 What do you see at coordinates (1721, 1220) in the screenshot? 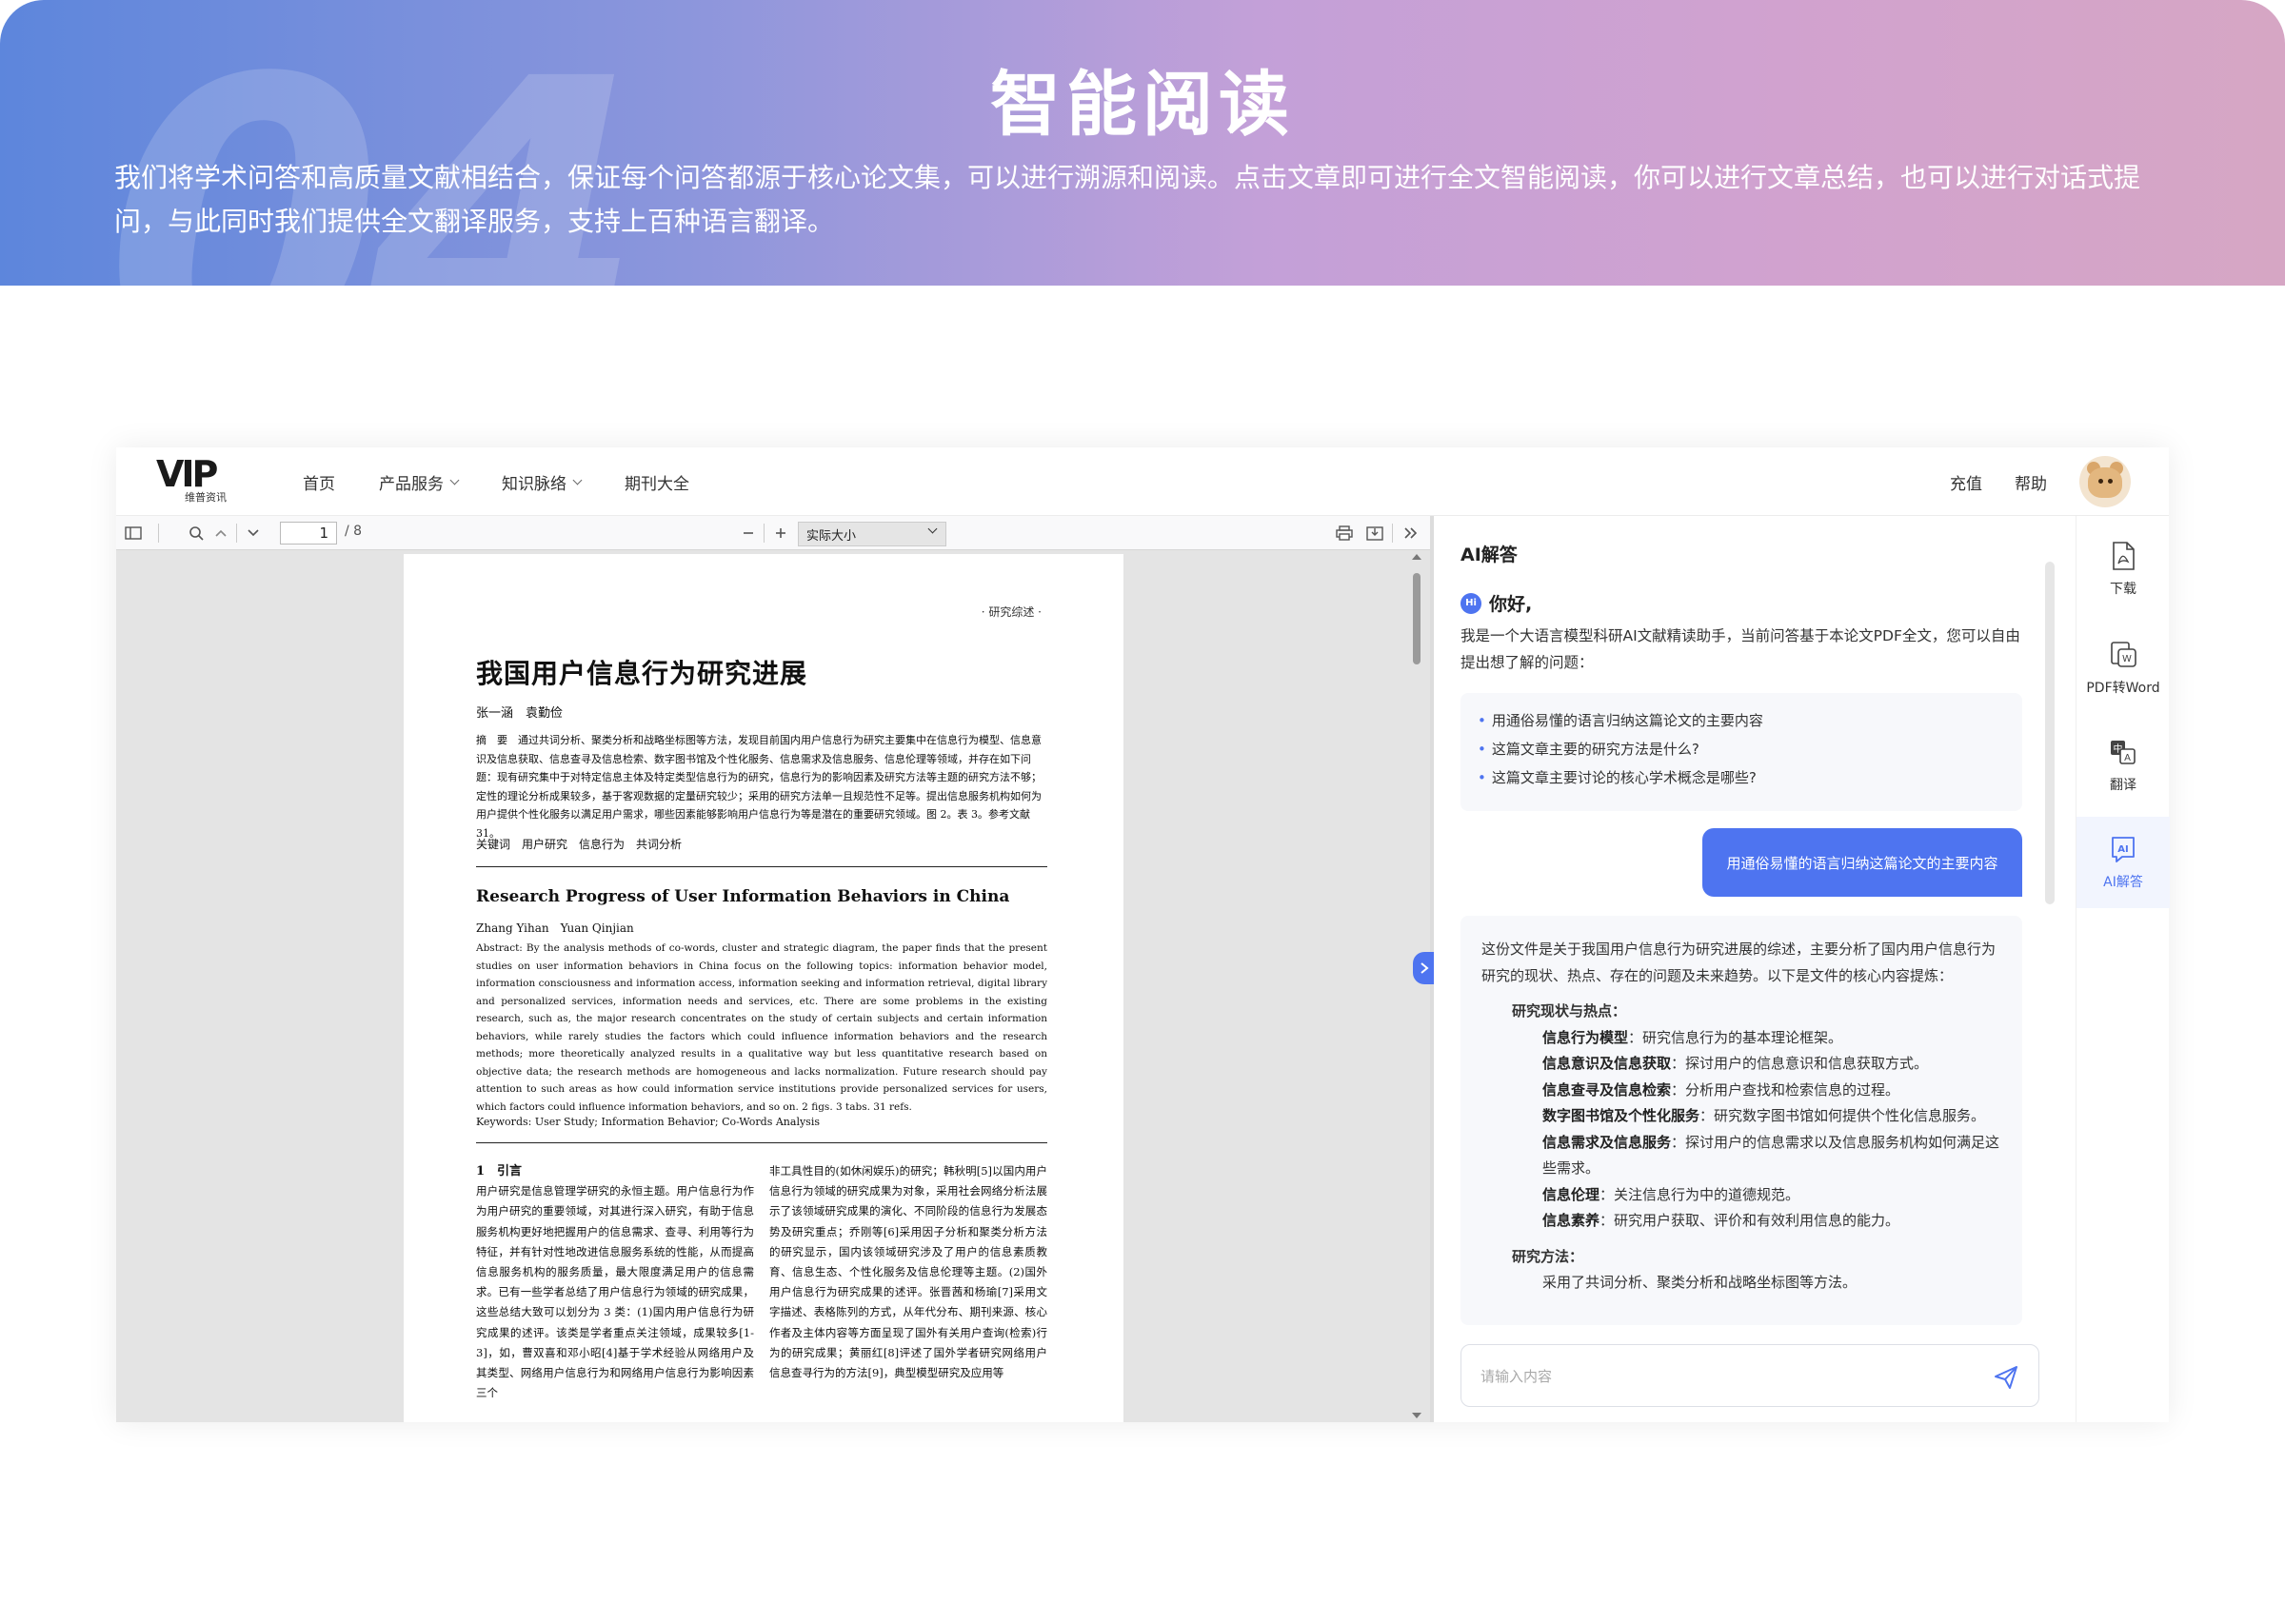
I see `answer-point: 信息素养：研究用户获取、评价和有效利用信息的能力。` at bounding box center [1721, 1220].